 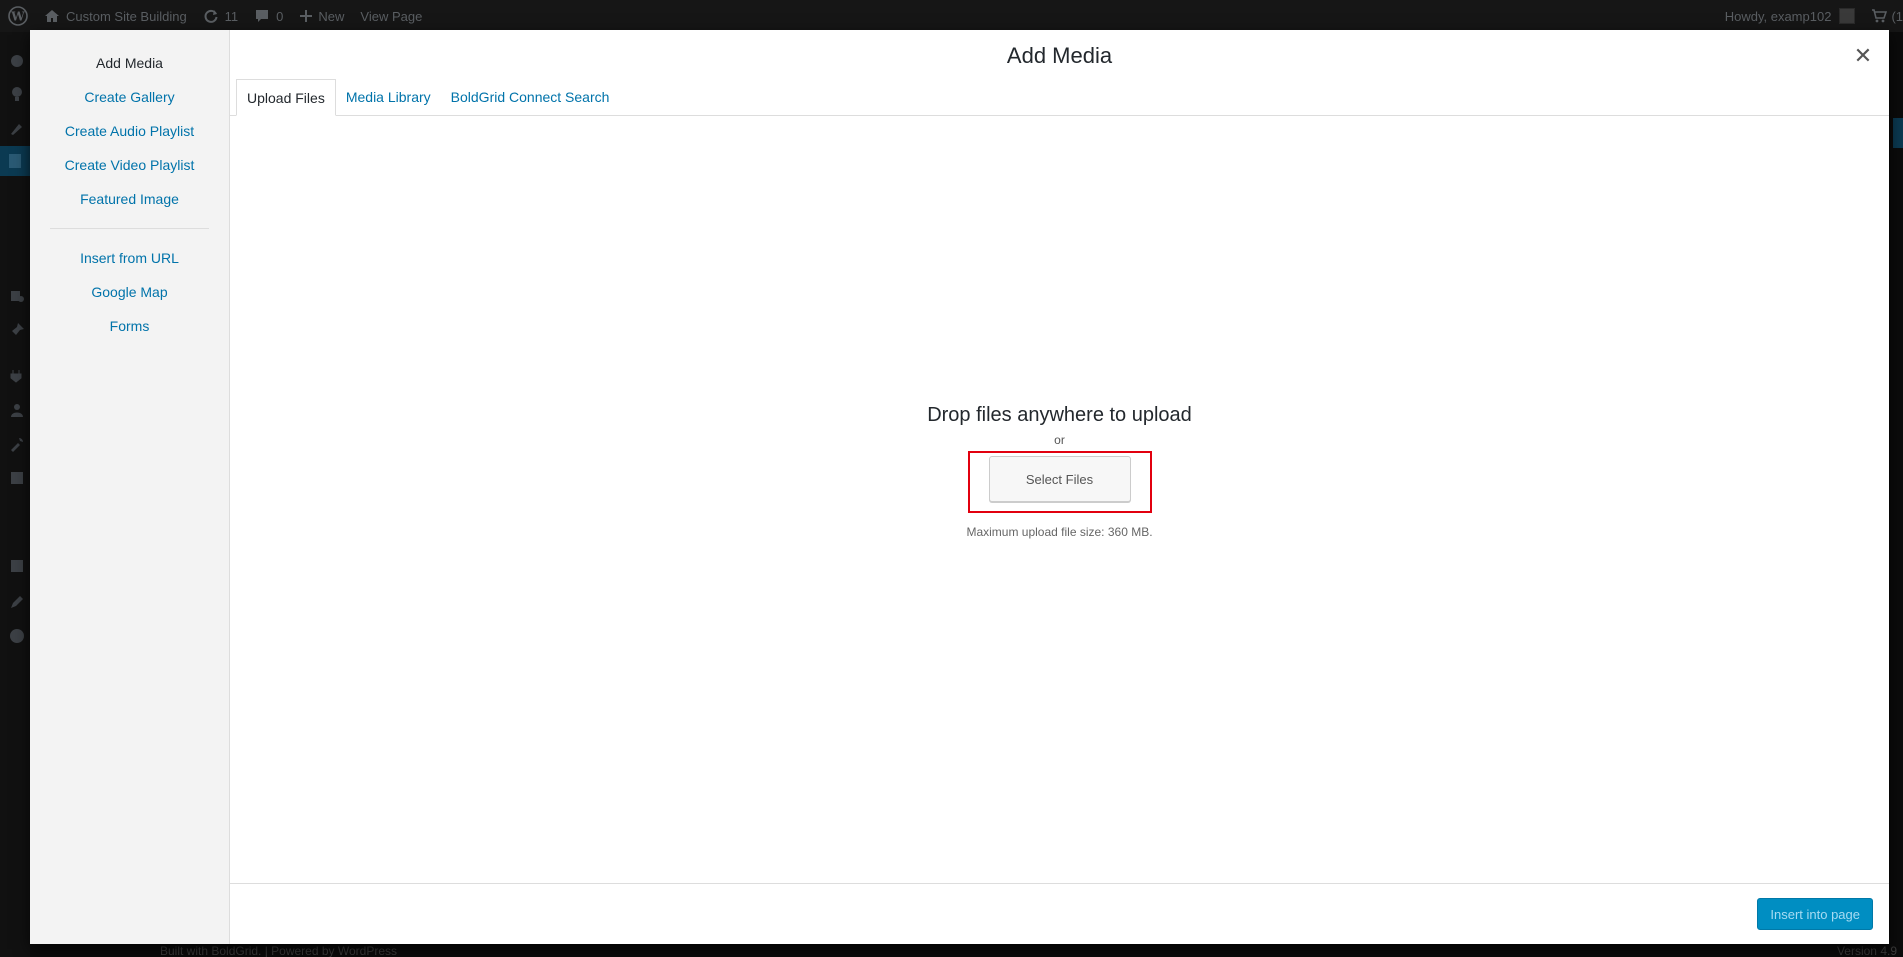 I want to click on wordpress-logo-icon: W, so click(x=18, y=16).